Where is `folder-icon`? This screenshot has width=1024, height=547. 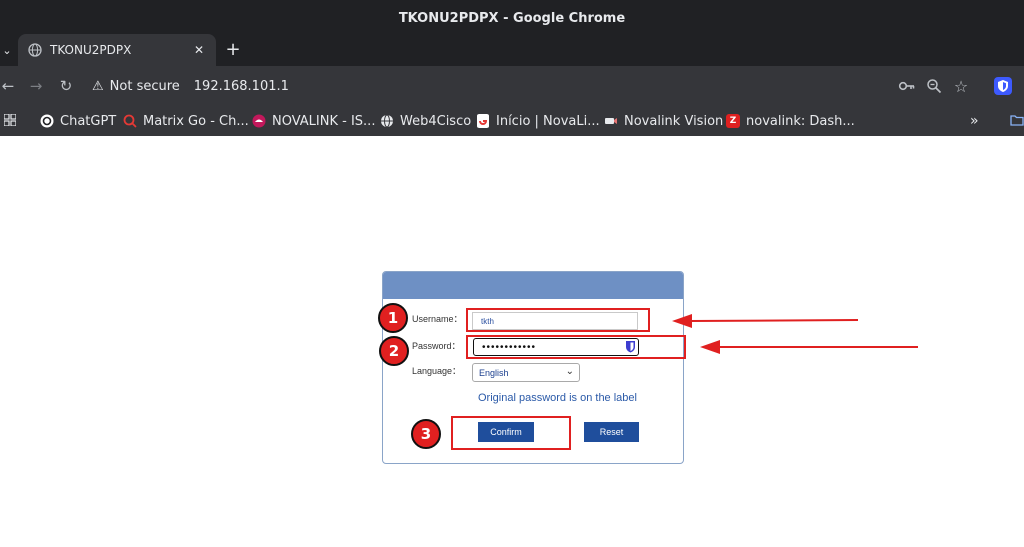
folder-icon is located at coordinates (1017, 120).